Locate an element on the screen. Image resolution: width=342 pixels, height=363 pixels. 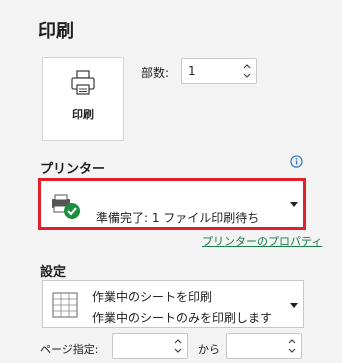
copies-value: 1 is located at coordinates (192, 71).